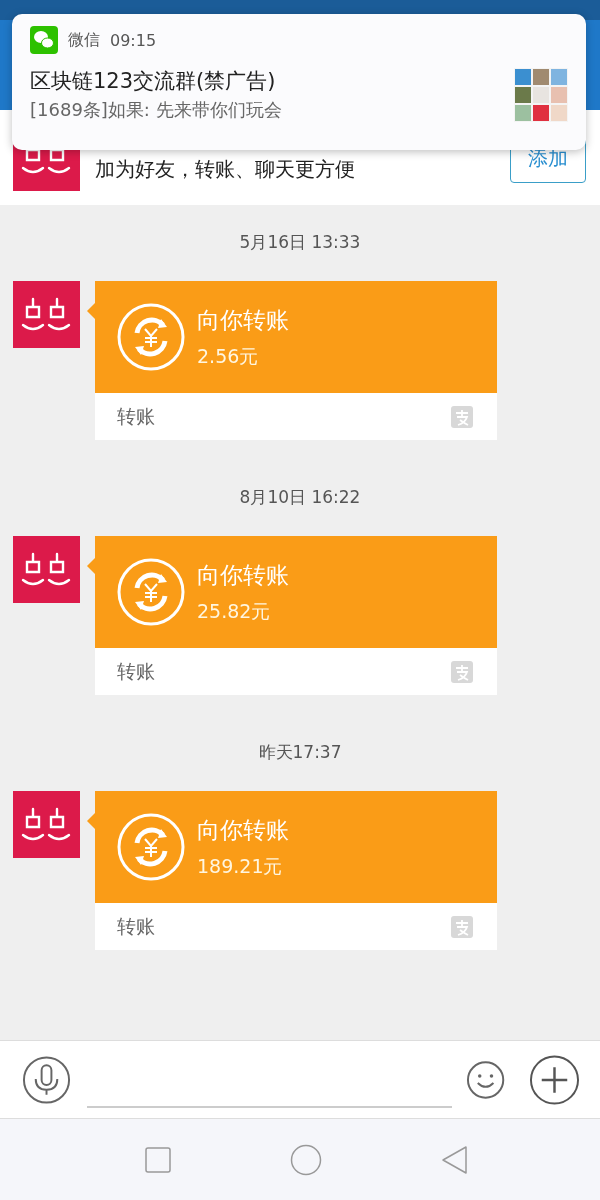 The width and height of the screenshot is (600, 1200). I want to click on chat-bubbles-icon, so click(44, 40).